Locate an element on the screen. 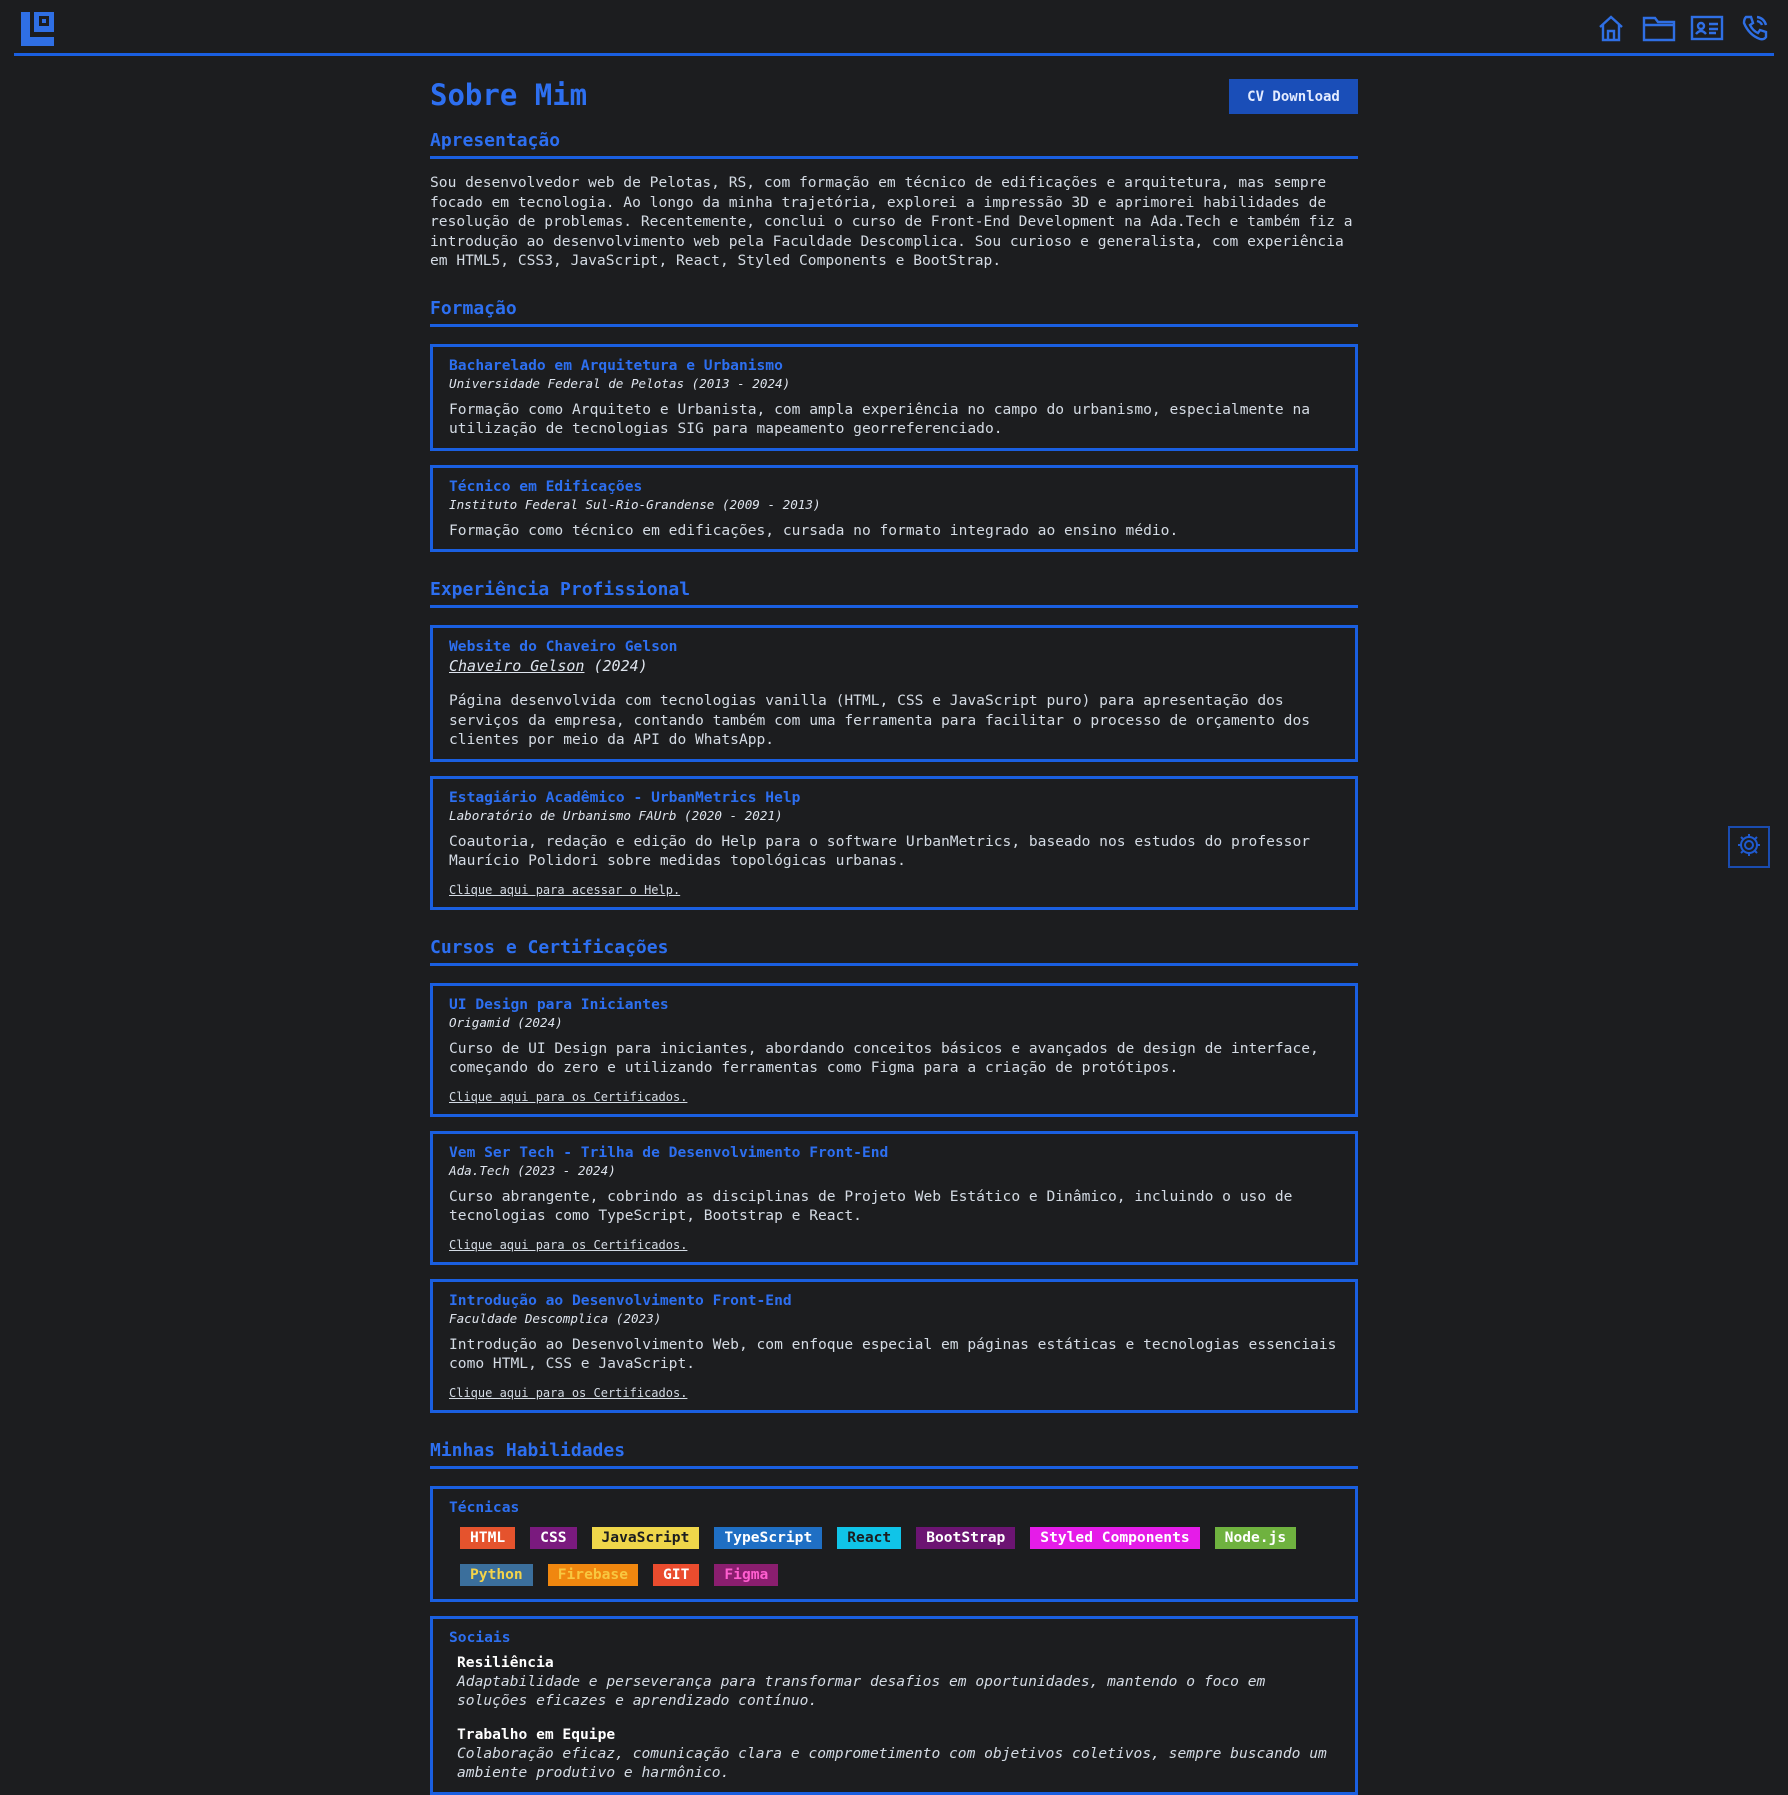 This screenshot has height=1795, width=1788. section-title-cursos: Cursos e Certificações is located at coordinates (894, 951).